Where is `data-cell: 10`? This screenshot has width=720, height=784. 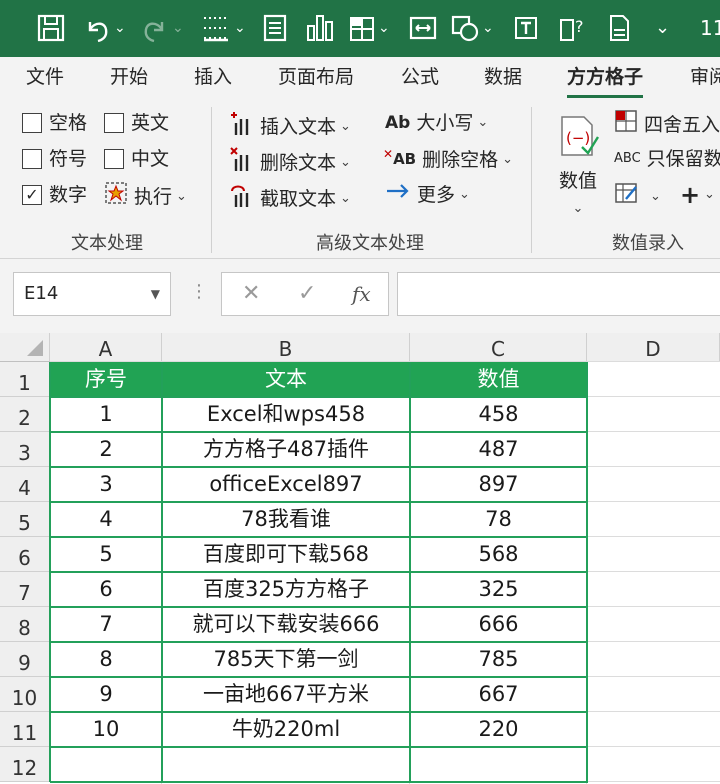 data-cell: 10 is located at coordinates (106, 729).